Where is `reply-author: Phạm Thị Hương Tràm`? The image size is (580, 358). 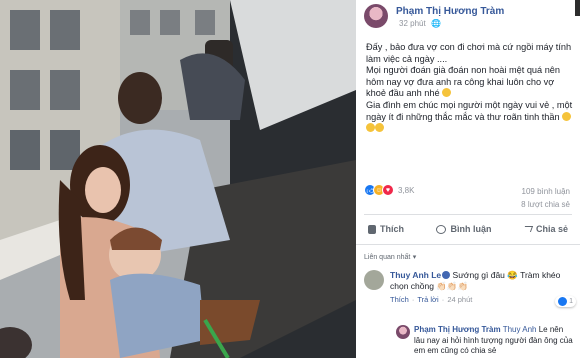
reply-author: Phạm Thị Hương Tràm is located at coordinates (457, 329).